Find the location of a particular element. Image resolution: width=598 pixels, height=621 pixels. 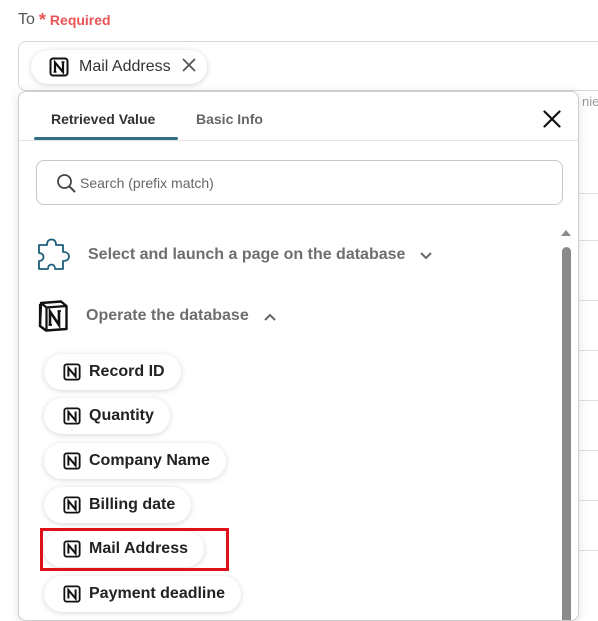

list-item-mail-address: Mail Address is located at coordinates (124, 549).